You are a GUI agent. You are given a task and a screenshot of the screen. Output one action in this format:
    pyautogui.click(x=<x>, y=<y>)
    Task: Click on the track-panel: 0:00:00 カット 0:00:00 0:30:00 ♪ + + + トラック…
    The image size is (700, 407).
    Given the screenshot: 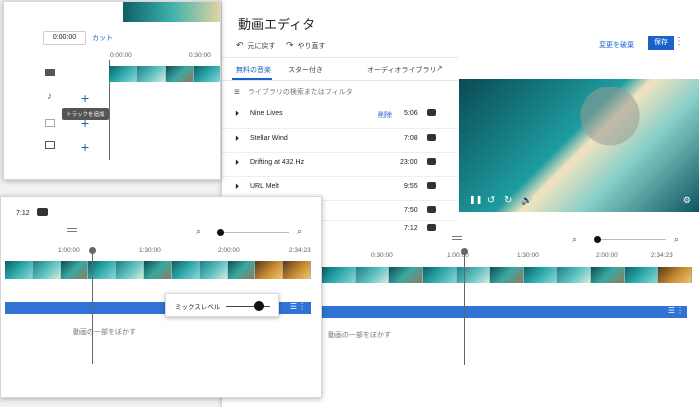 What is the action you would take?
    pyautogui.click(x=112, y=90)
    